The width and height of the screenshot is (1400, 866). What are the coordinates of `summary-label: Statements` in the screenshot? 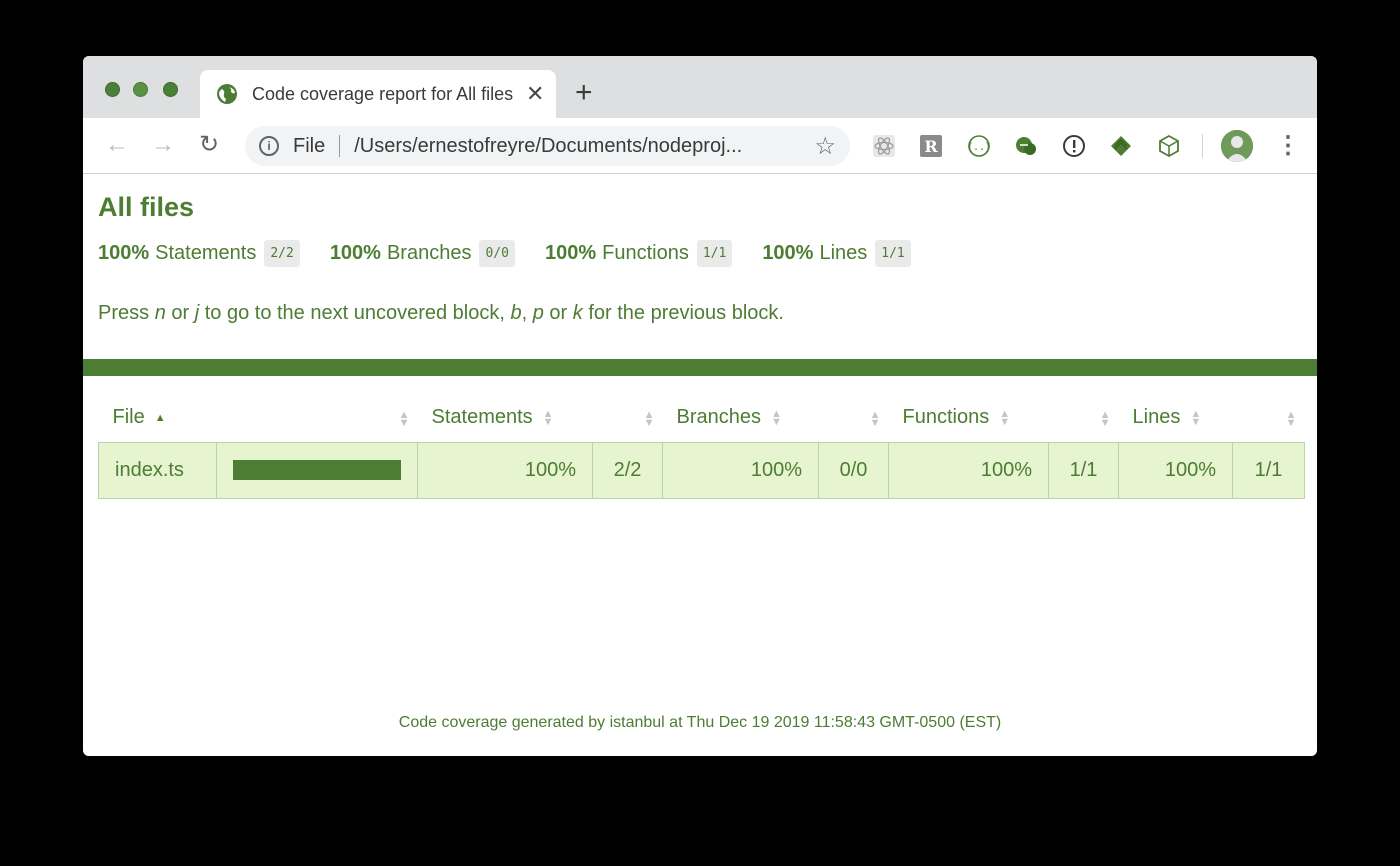 It's located at (206, 253).